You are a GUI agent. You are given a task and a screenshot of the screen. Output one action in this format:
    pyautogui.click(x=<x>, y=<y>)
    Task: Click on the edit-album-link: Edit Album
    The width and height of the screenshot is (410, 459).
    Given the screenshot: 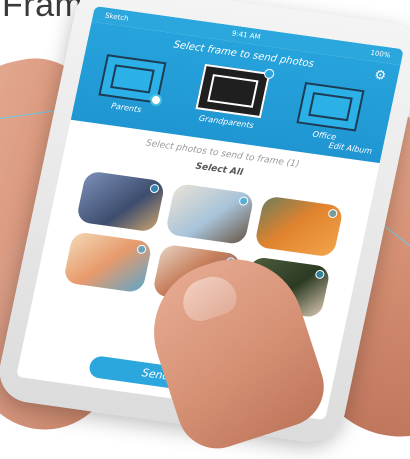 What is the action you would take?
    pyautogui.click(x=350, y=148)
    